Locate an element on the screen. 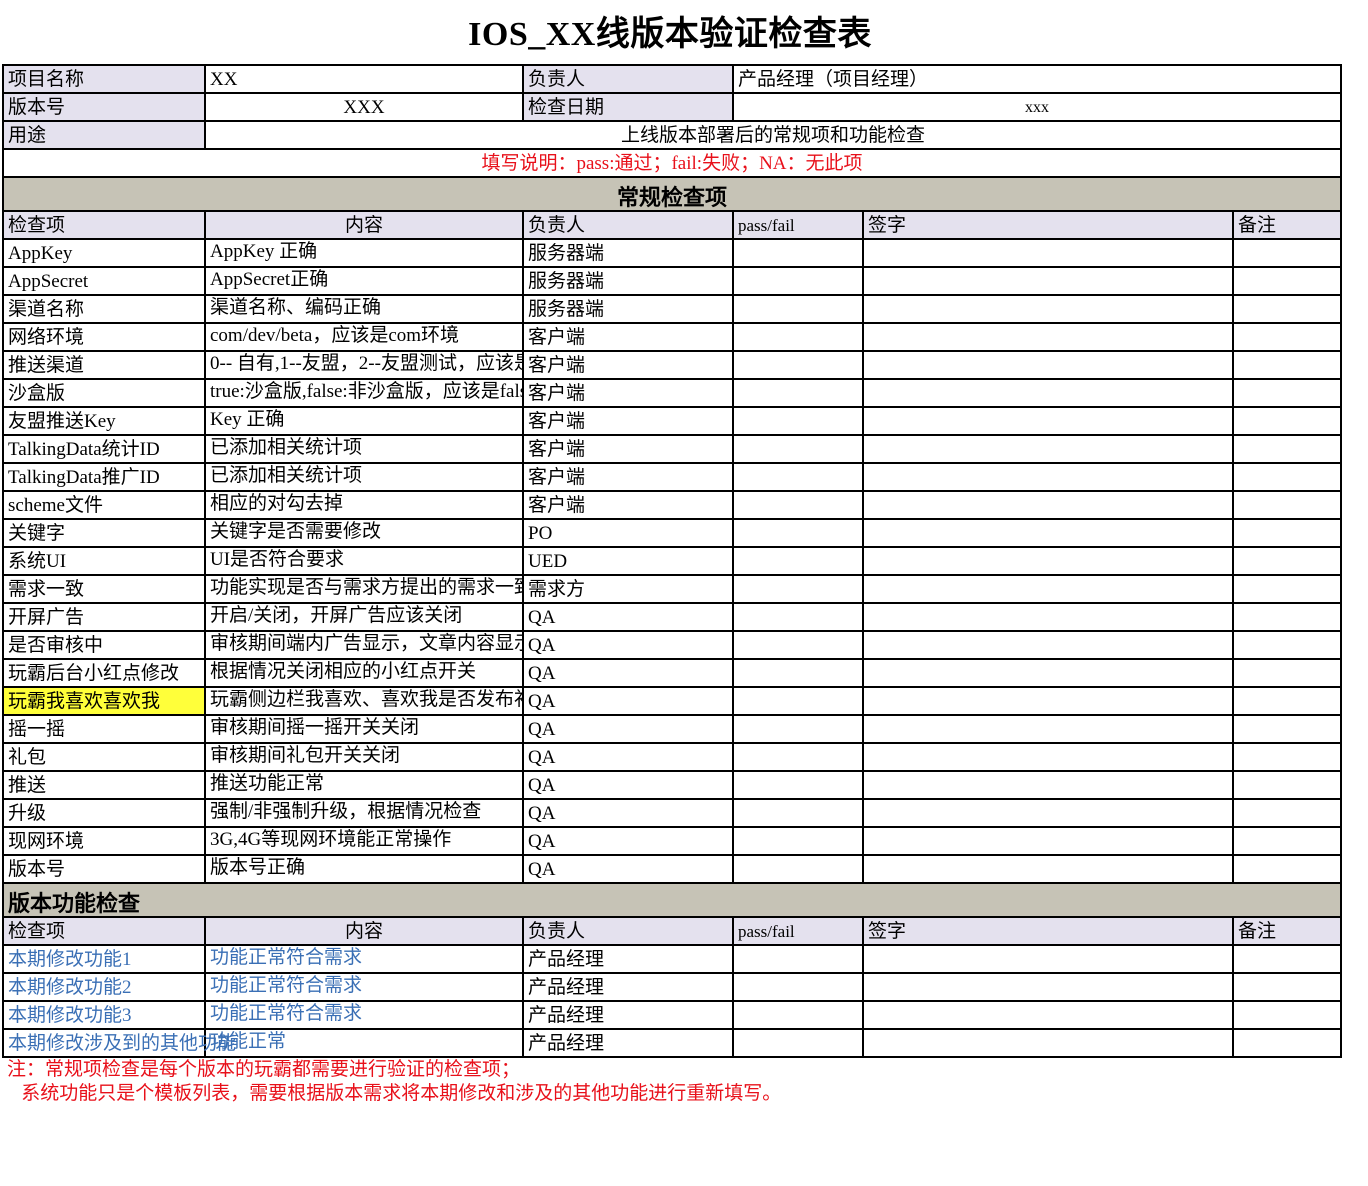 This screenshot has height=1186, width=1368. purpose-value: 上线版本部署后的常规项和功能检查 is located at coordinates (773, 135).